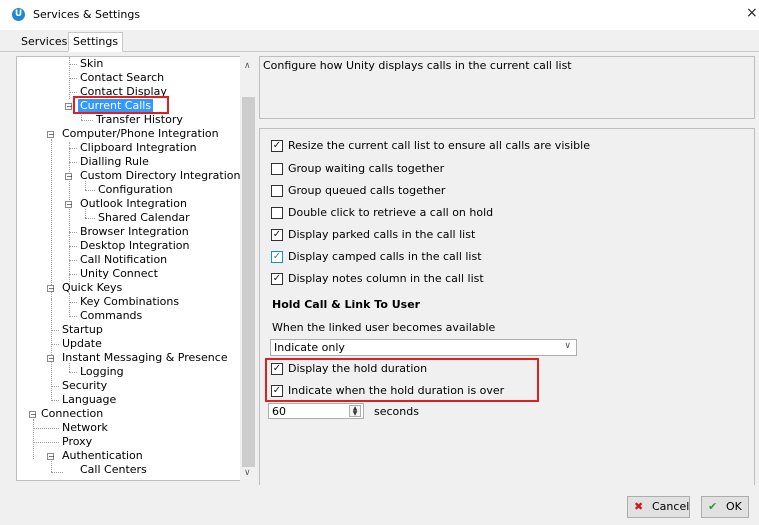 This screenshot has height=525, width=759. I want to click on tree-item-desktop-integration: Desktop Integration, so click(134, 245).